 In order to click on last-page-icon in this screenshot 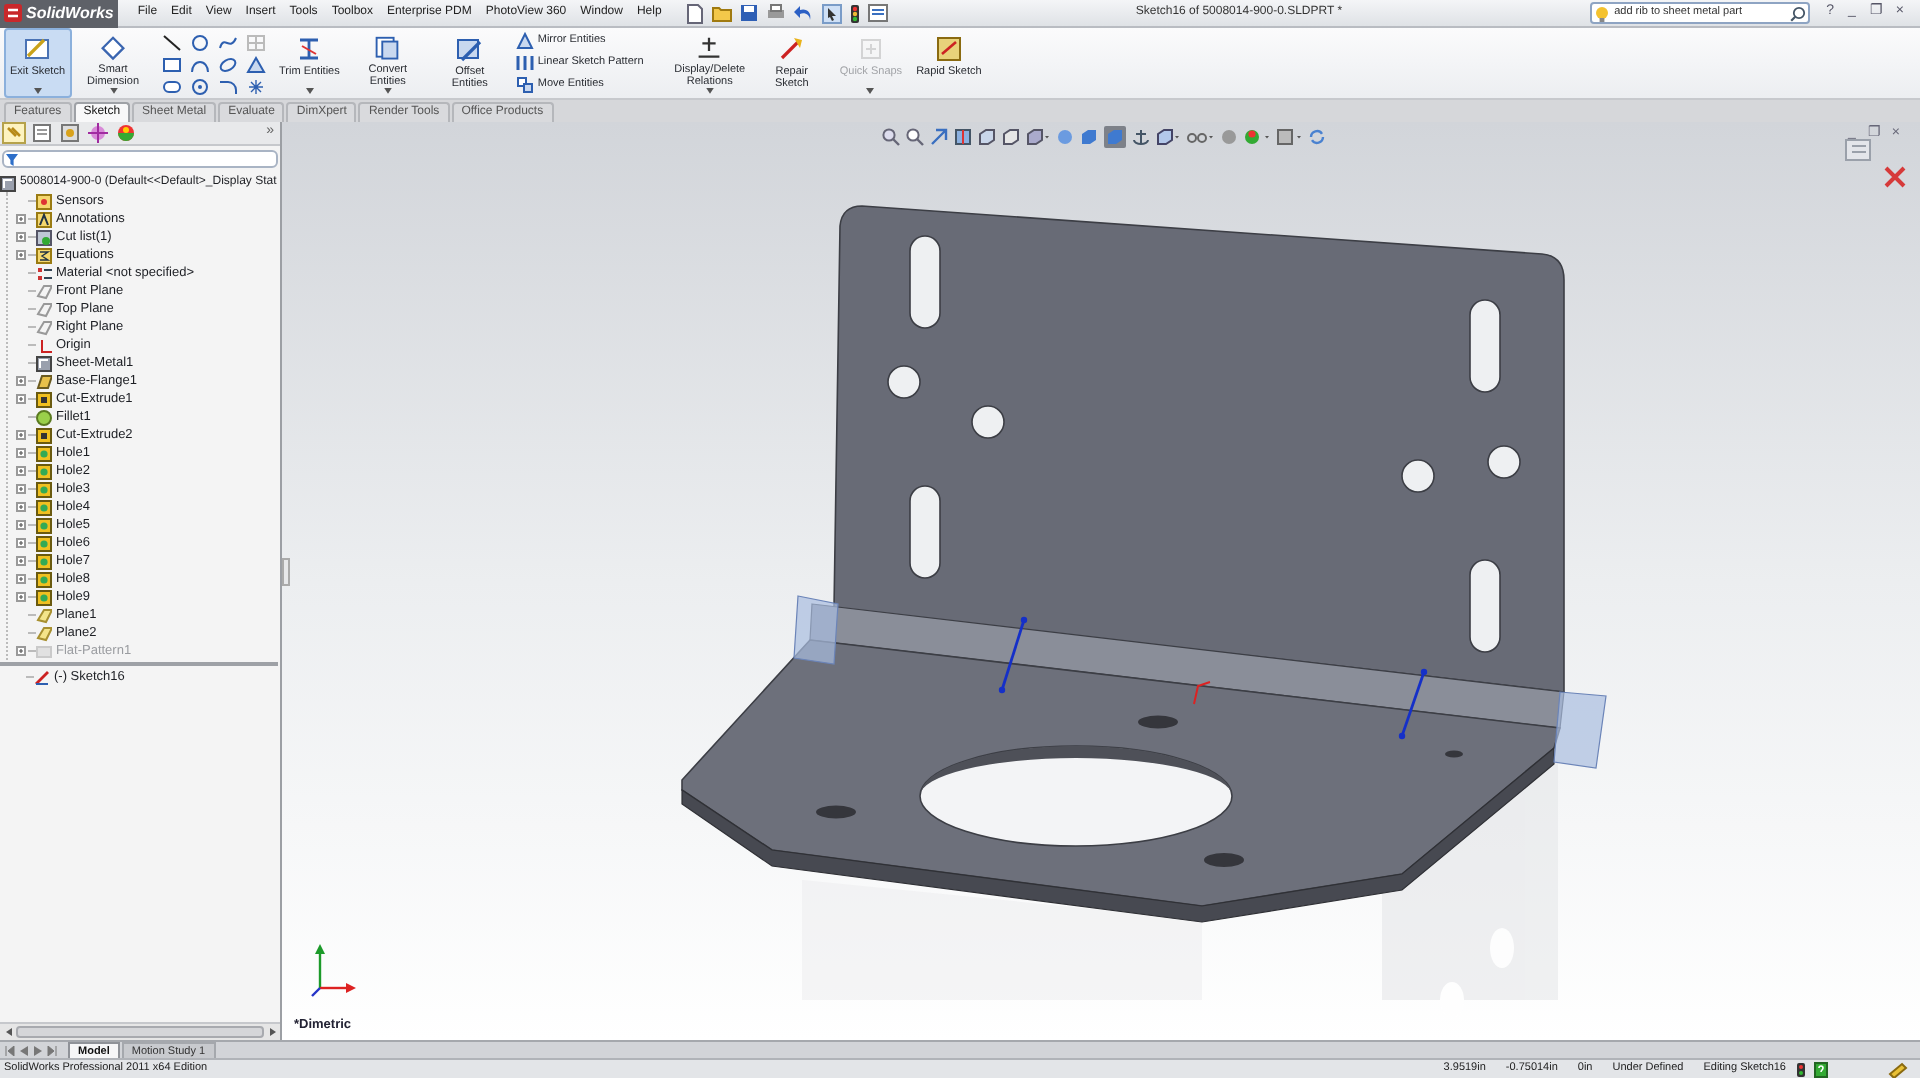, I will do `click(52, 1050)`.